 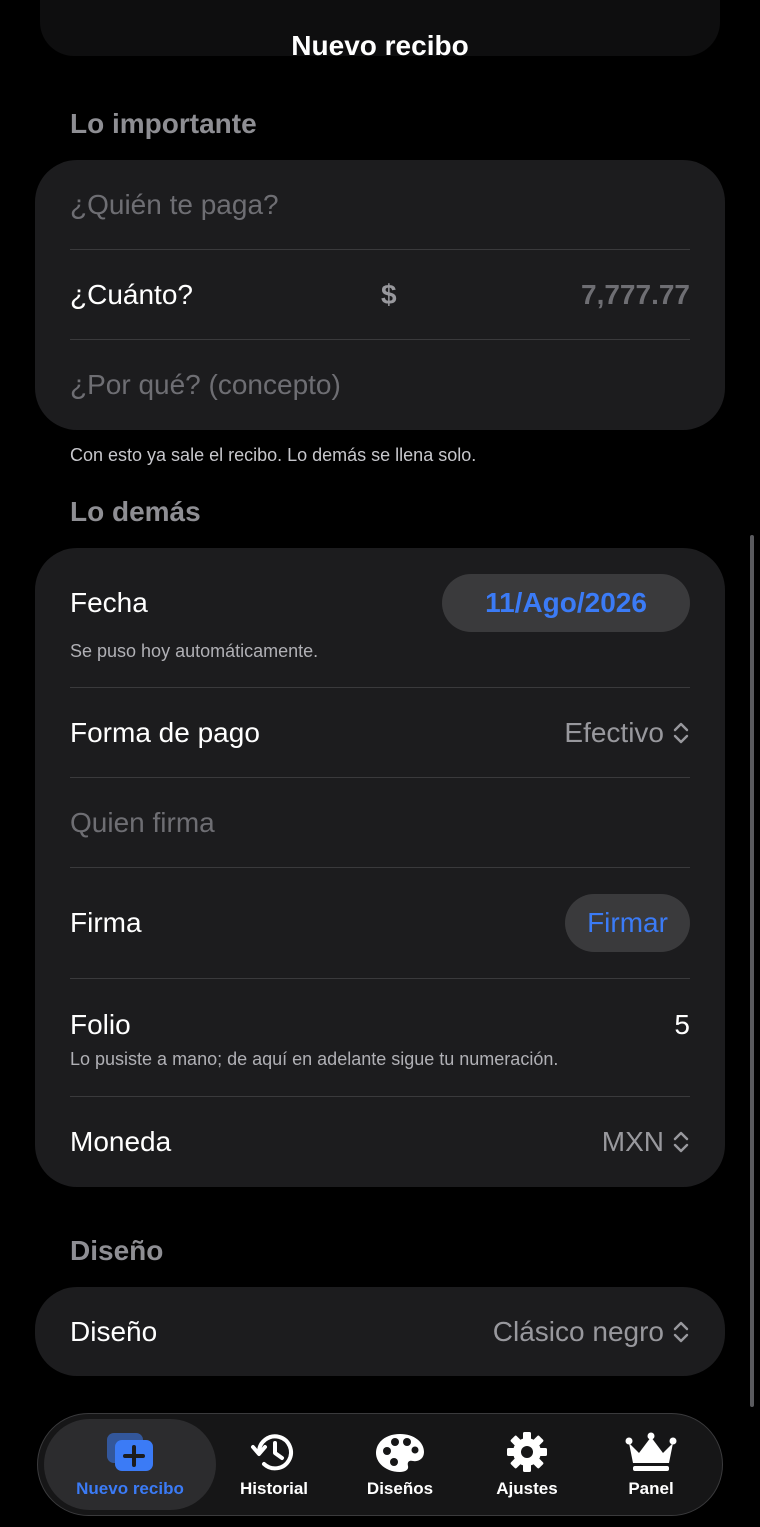 I want to click on section-header-design: Diseño, so click(x=117, y=1250).